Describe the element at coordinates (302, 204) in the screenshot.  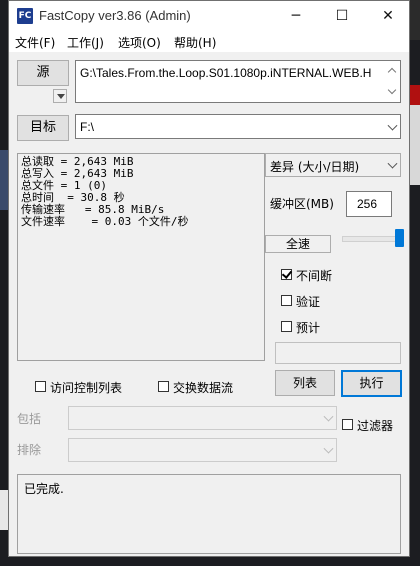
I see `buffer-label: 缓冲区(MB)` at that location.